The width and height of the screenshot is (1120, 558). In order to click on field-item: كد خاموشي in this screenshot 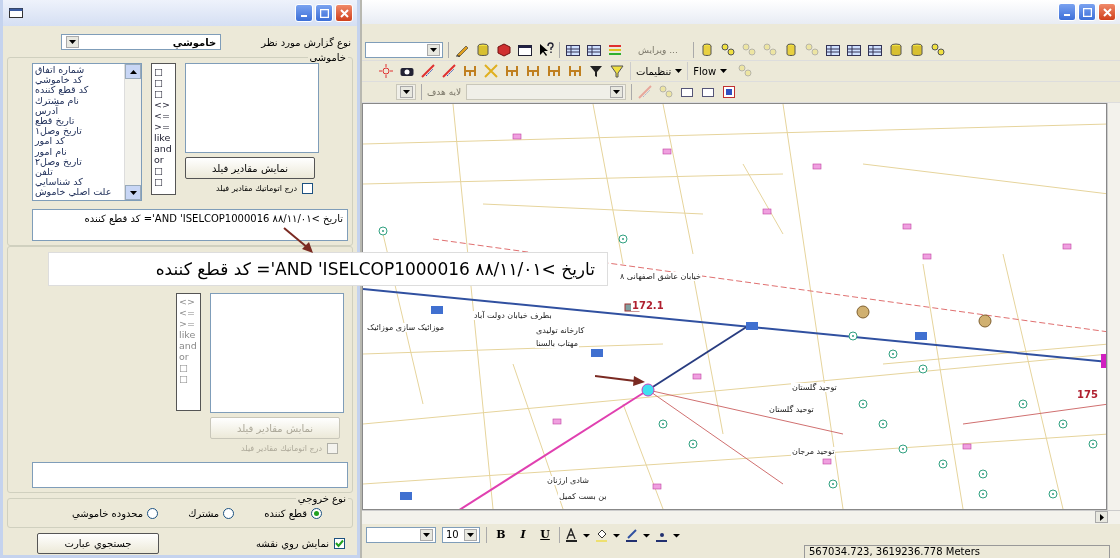, I will do `click(78, 80)`.